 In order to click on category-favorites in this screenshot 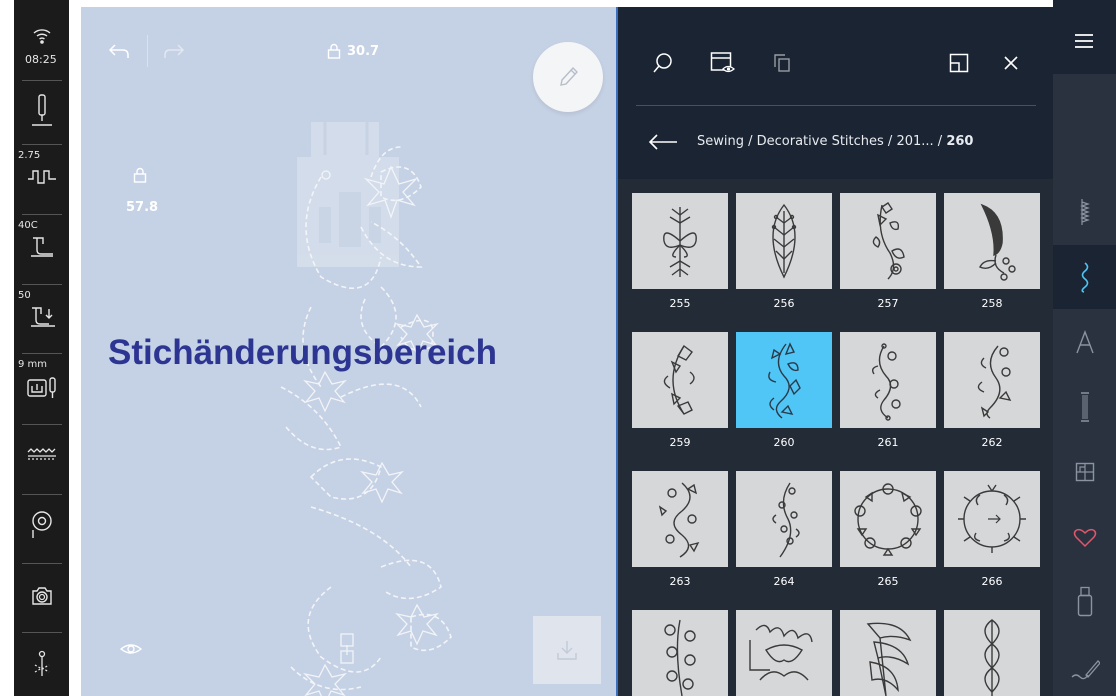, I will do `click(1084, 537)`.